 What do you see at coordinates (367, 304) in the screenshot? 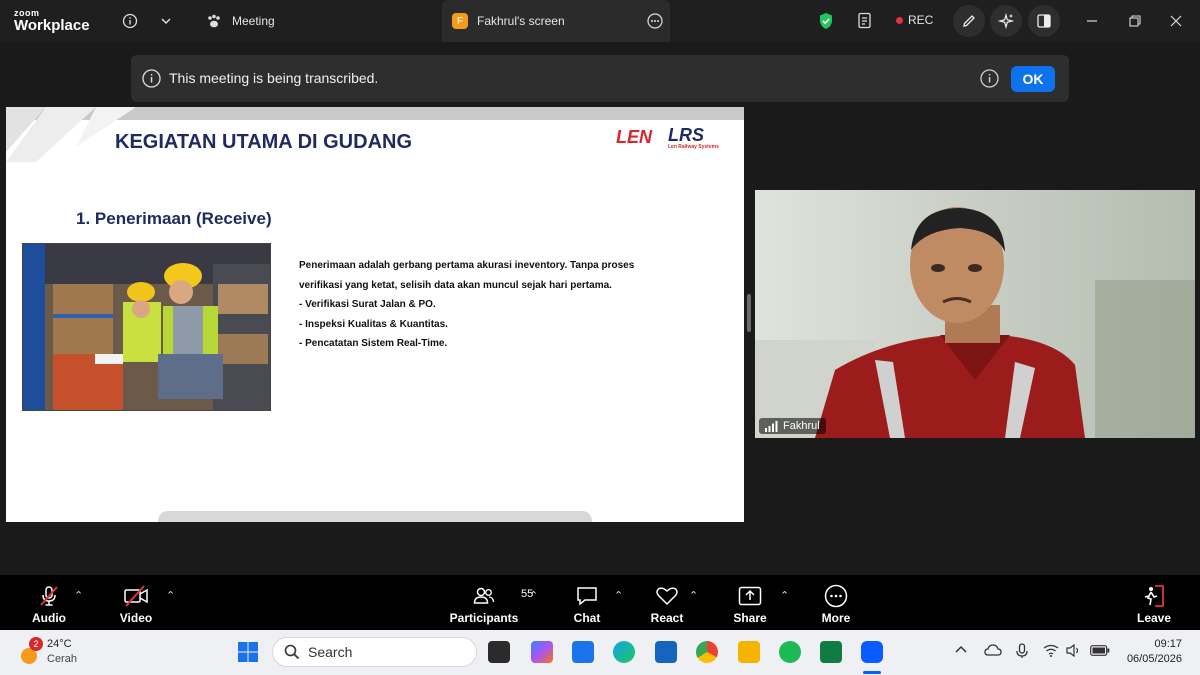
I see `slide-bullet: - Verifikasi Surat Jalan & PO.` at bounding box center [367, 304].